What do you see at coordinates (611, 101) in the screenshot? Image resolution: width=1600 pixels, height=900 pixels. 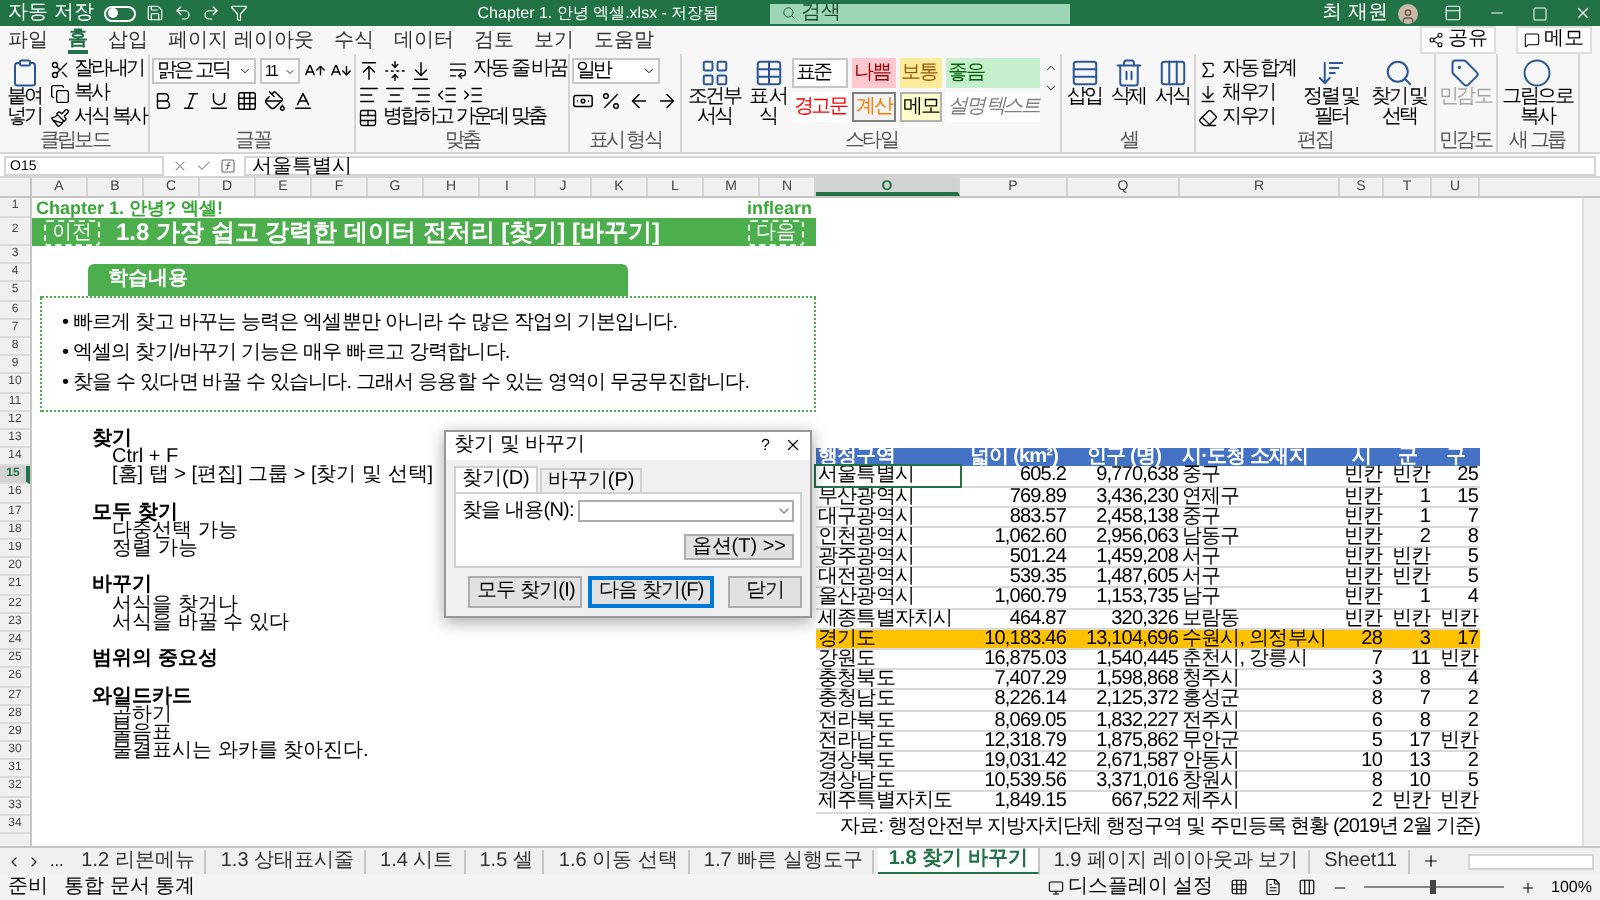 I see `percent-icon` at bounding box center [611, 101].